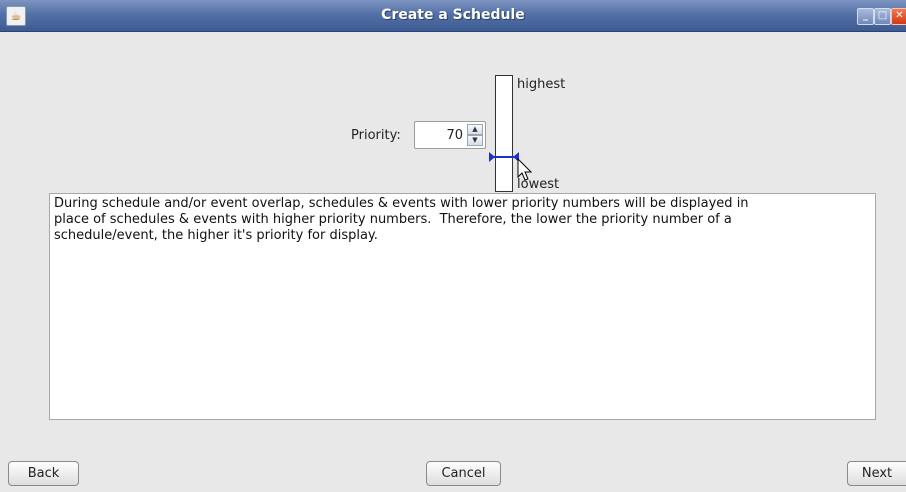 The width and height of the screenshot is (906, 492). I want to click on cancel-button: Cancel, so click(463, 473).